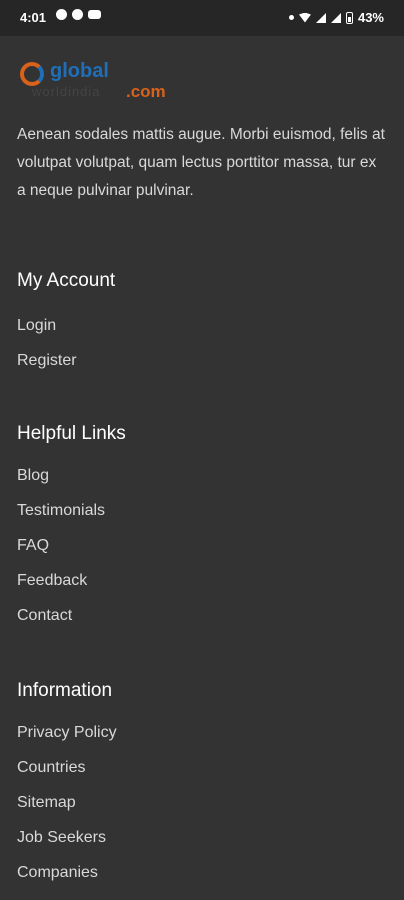 Image resolution: width=404 pixels, height=900 pixels. I want to click on testimonials-link: Testimonials, so click(197, 510).